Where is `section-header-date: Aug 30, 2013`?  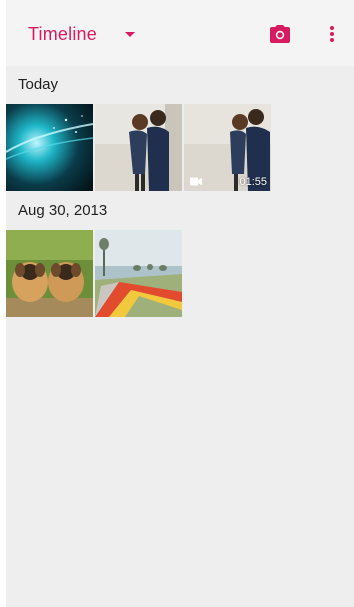 section-header-date: Aug 30, 2013 is located at coordinates (63, 210).